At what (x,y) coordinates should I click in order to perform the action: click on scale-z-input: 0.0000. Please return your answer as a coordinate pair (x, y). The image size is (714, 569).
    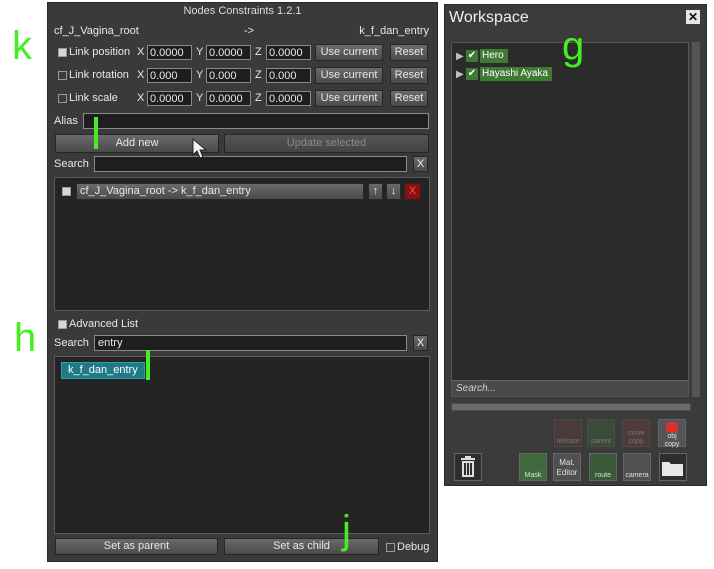
    Looking at the image, I should click on (288, 98).